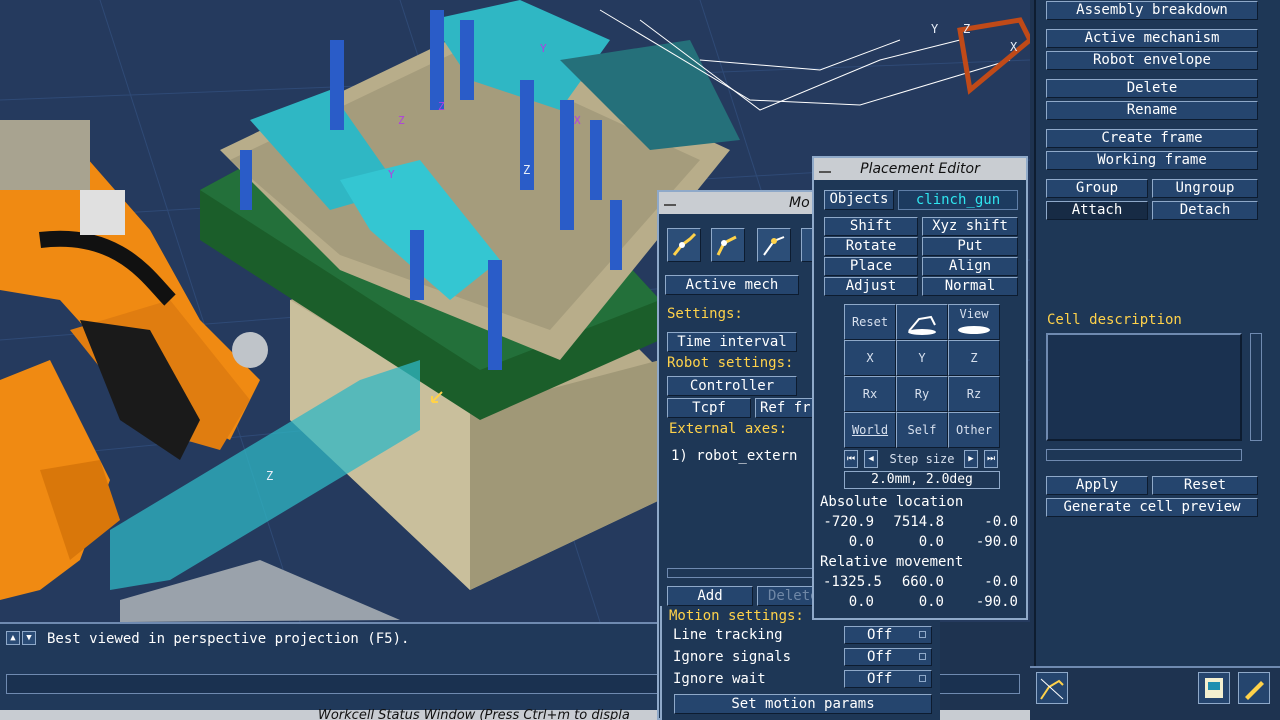  Describe the element at coordinates (1152, 507) in the screenshot. I see `generate-cell-preview-button: Generate cell preview` at that location.